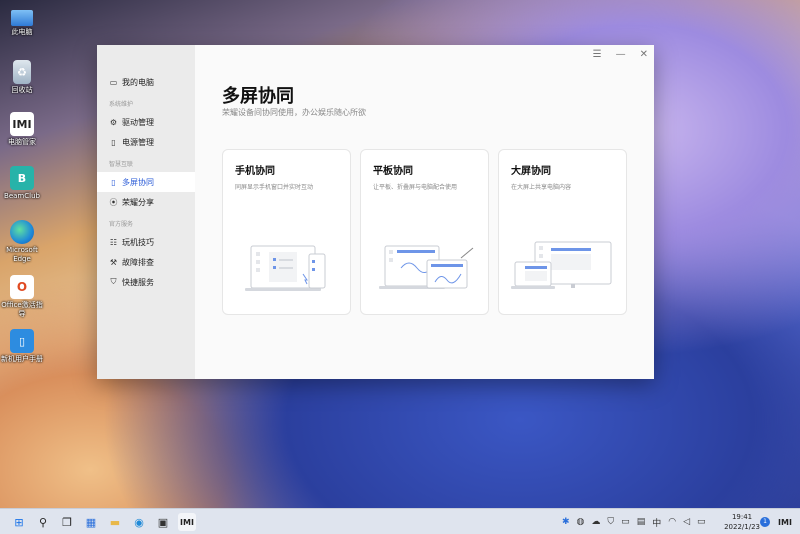  I want to click on sidebar-item-power: ▯ 电源管理, so click(146, 142).